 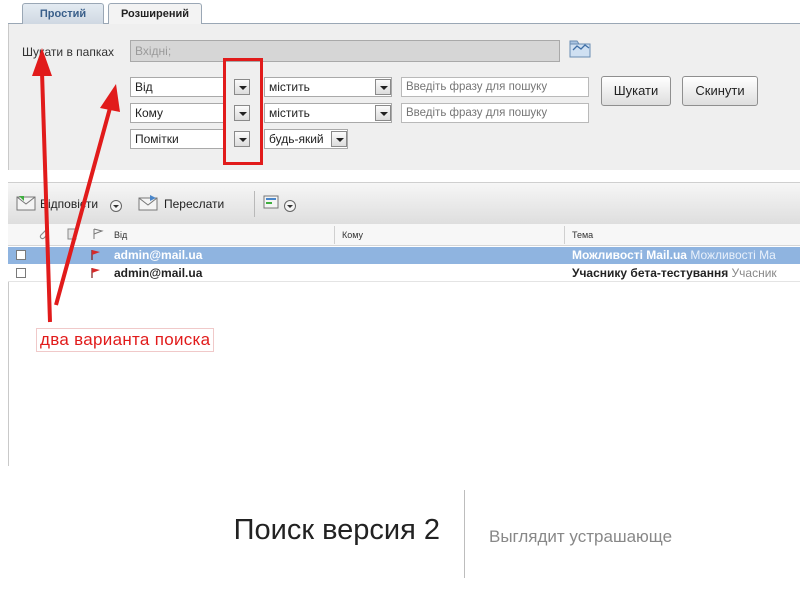 What do you see at coordinates (289, 113) in the screenshot?
I see `condition-select-to-value: містить` at bounding box center [289, 113].